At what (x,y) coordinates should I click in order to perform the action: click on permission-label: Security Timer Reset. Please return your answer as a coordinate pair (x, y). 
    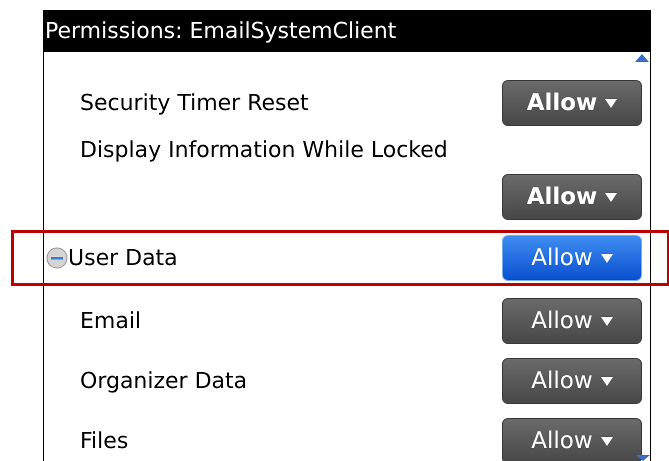
    Looking at the image, I should click on (194, 104).